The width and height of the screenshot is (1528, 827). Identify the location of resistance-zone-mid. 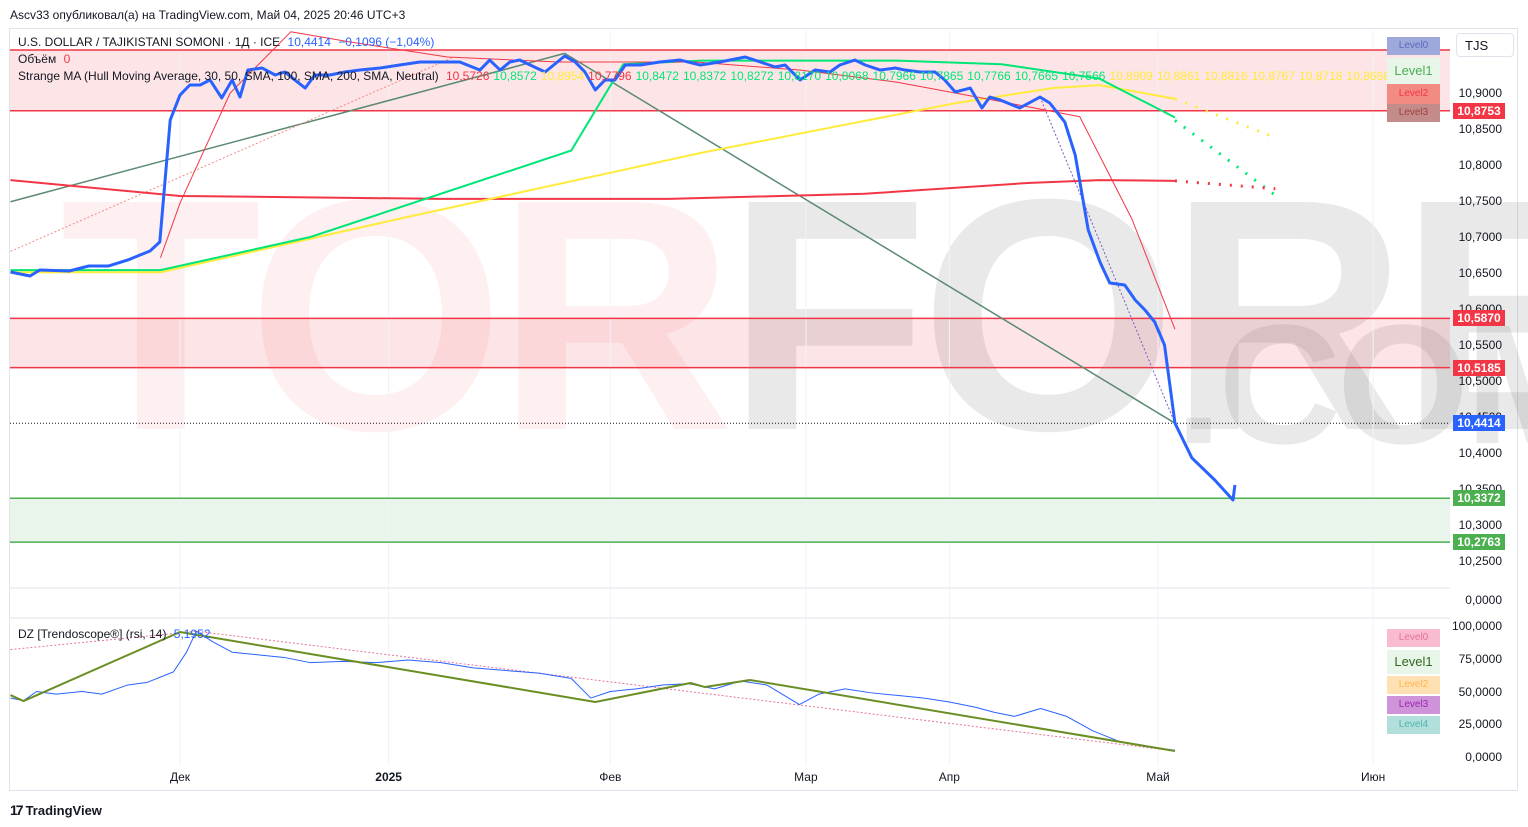
(730, 343).